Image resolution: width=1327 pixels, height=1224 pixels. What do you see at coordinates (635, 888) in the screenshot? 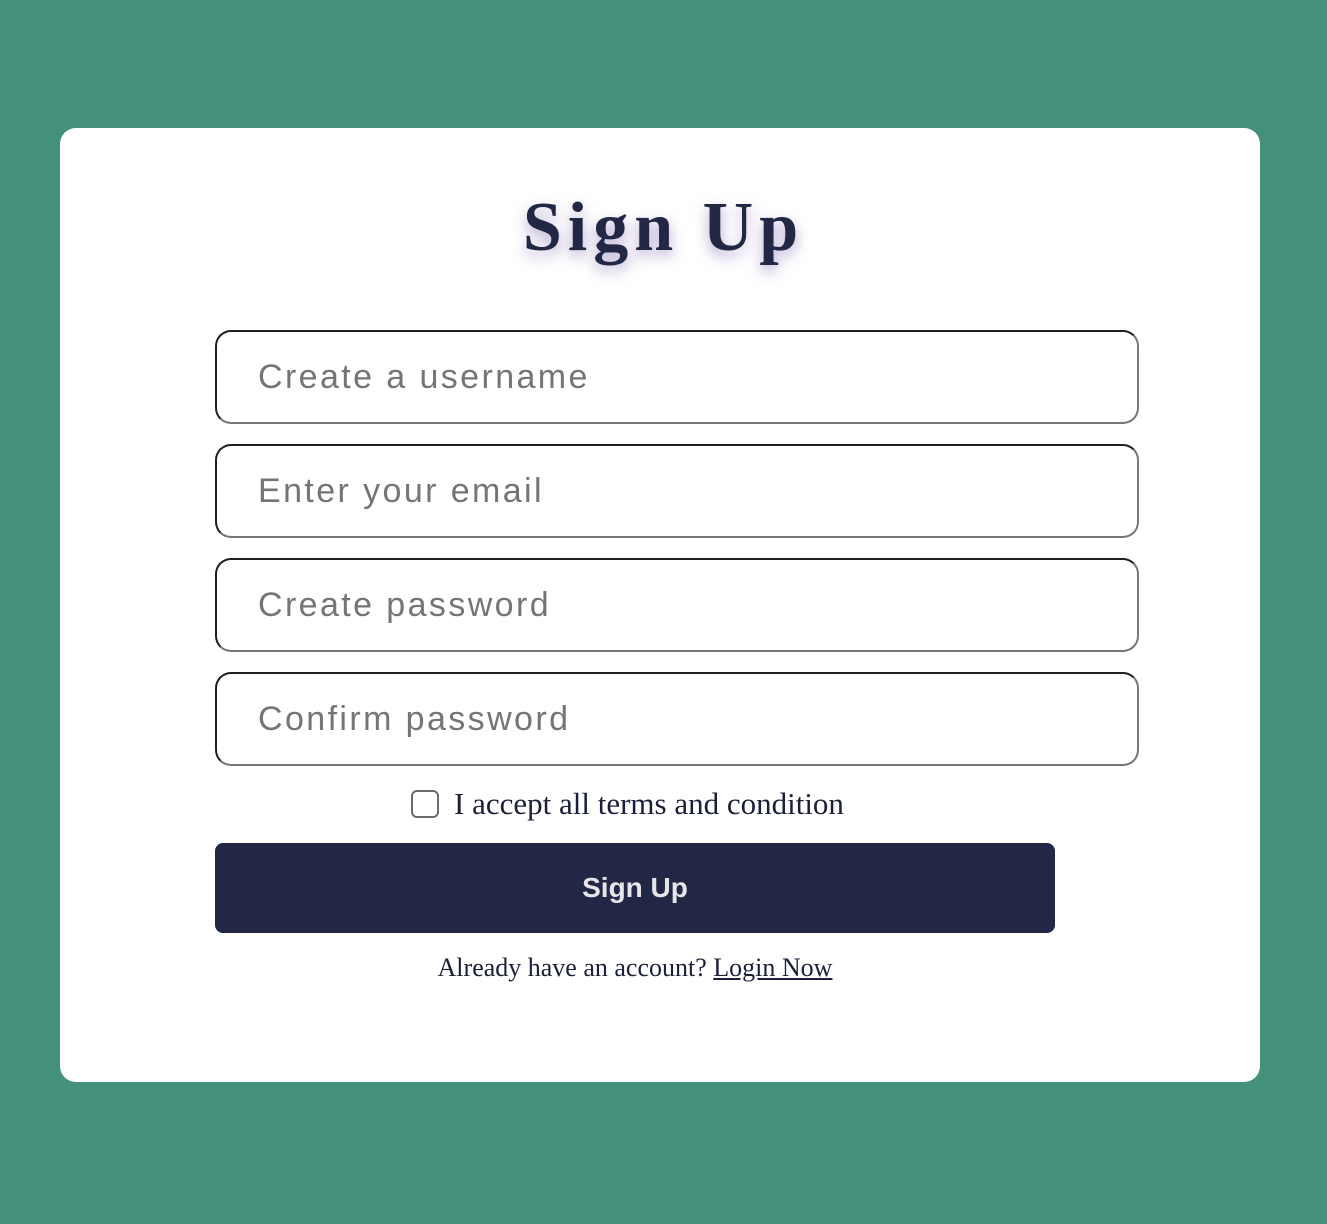
I see `sign-up-button: Sign Up` at bounding box center [635, 888].